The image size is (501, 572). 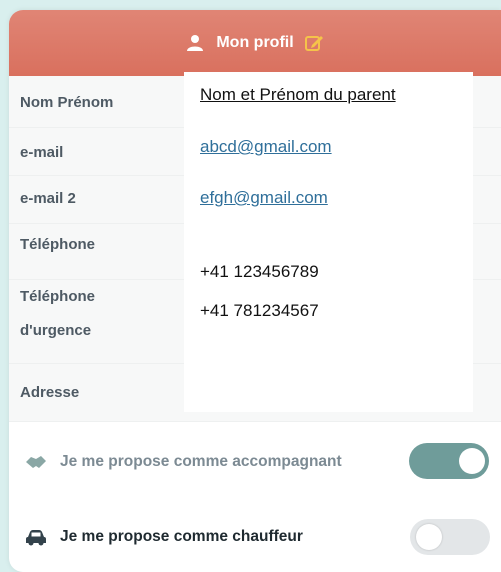 I want to click on email-label: e-mail, so click(x=42, y=152).